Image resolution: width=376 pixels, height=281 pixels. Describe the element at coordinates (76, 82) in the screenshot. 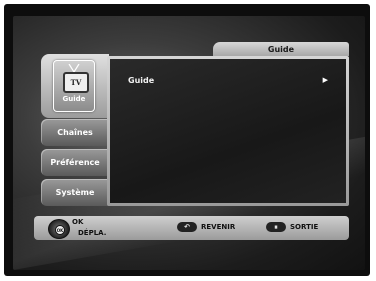

I see `tv-icon: TV` at that location.